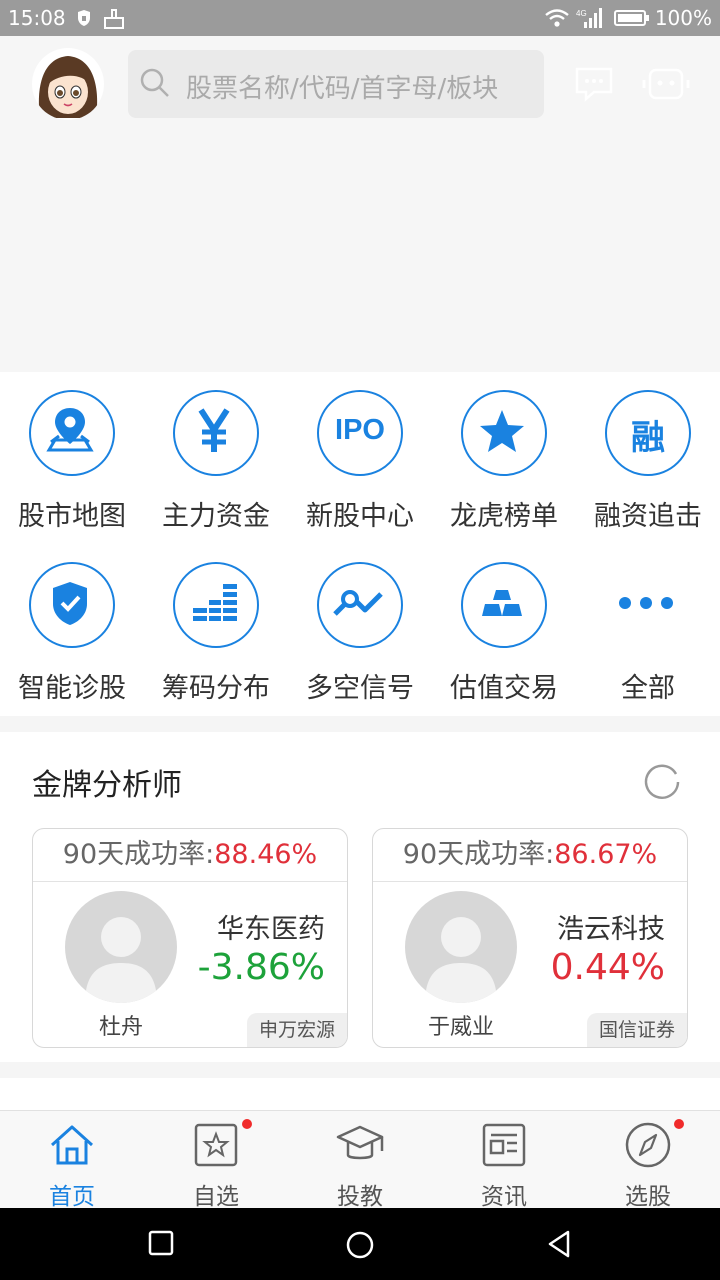 The image size is (720, 1280). What do you see at coordinates (606, 854) in the screenshot?
I see `rate-value: 86.67%` at bounding box center [606, 854].